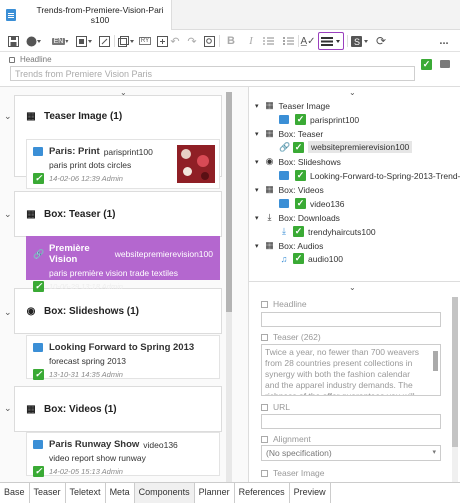 The height and width of the screenshot is (503, 460). Describe the element at coordinates (120, 493) in the screenshot. I see `tab-meta: Meta` at that location.